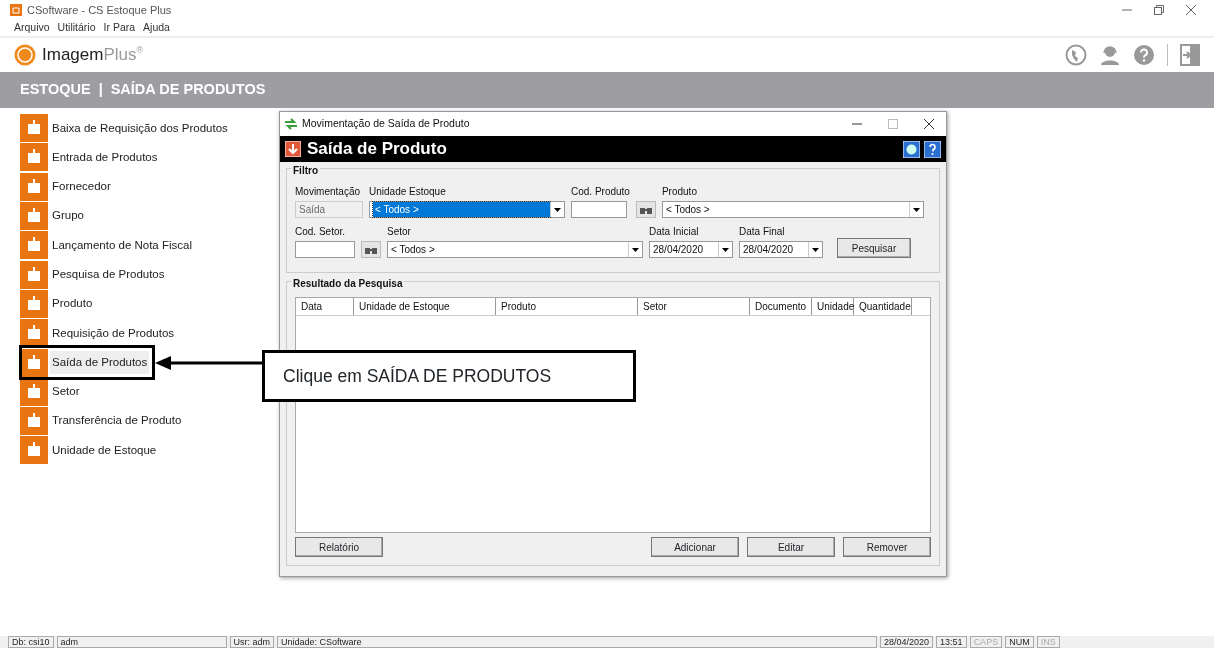  I want to click on column-header: Unidade, so click(833, 306).